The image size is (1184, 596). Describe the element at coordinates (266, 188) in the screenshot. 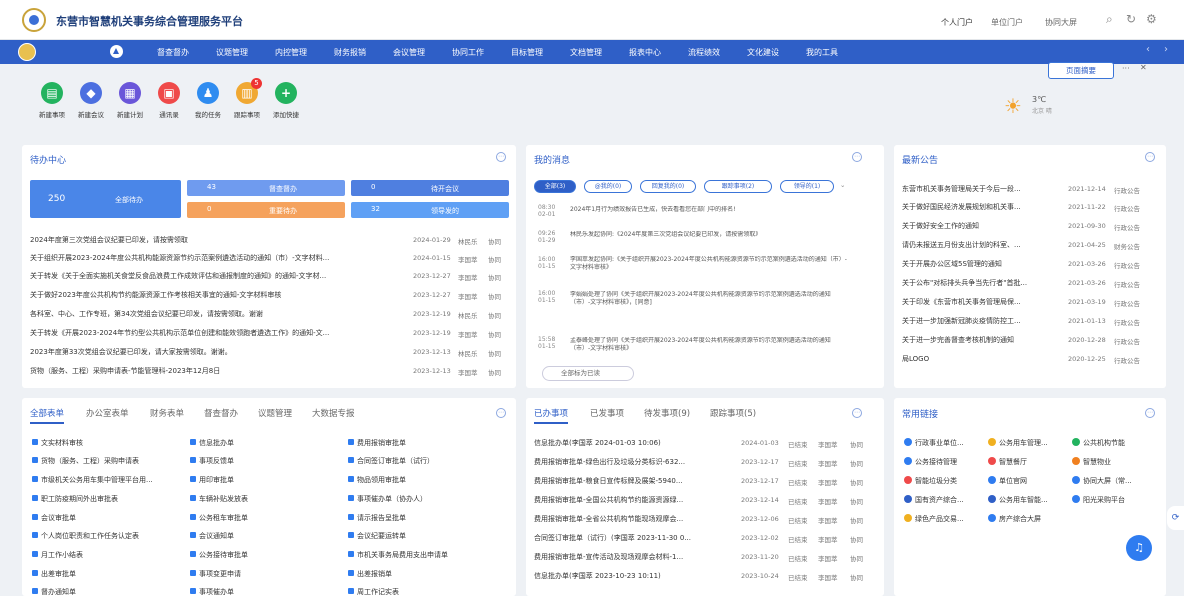

I see `tile-supervision: 43 督查督办` at that location.